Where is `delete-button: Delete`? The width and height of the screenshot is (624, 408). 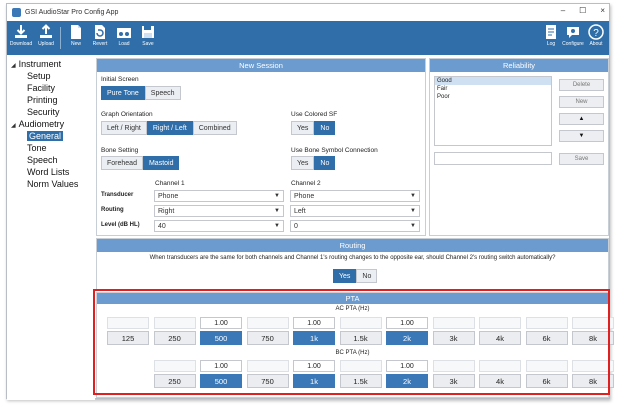 delete-button: Delete is located at coordinates (581, 85).